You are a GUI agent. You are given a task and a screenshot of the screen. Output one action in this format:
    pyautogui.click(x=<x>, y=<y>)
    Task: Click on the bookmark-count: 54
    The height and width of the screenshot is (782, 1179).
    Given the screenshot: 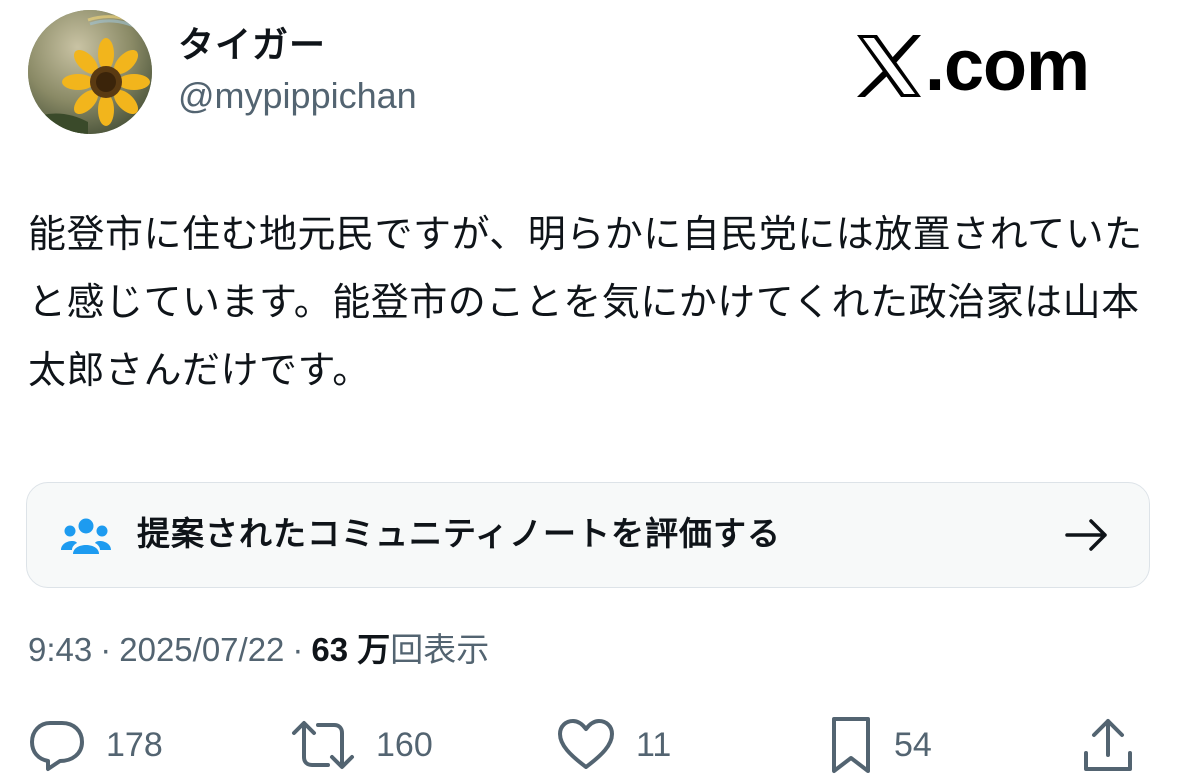 What is the action you would take?
    pyautogui.click(x=913, y=744)
    